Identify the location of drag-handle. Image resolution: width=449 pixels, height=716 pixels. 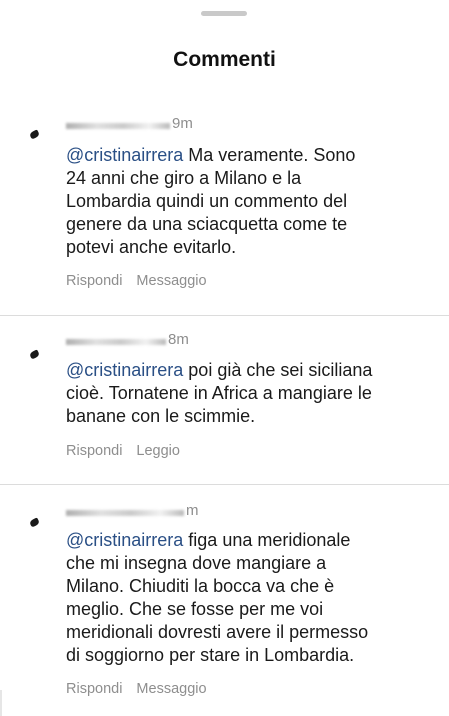
(224, 13).